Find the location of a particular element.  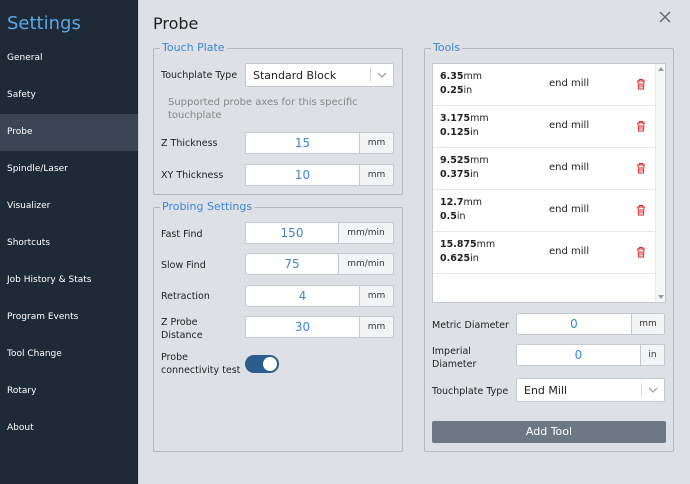

retraction-input: 4 is located at coordinates (302, 296).